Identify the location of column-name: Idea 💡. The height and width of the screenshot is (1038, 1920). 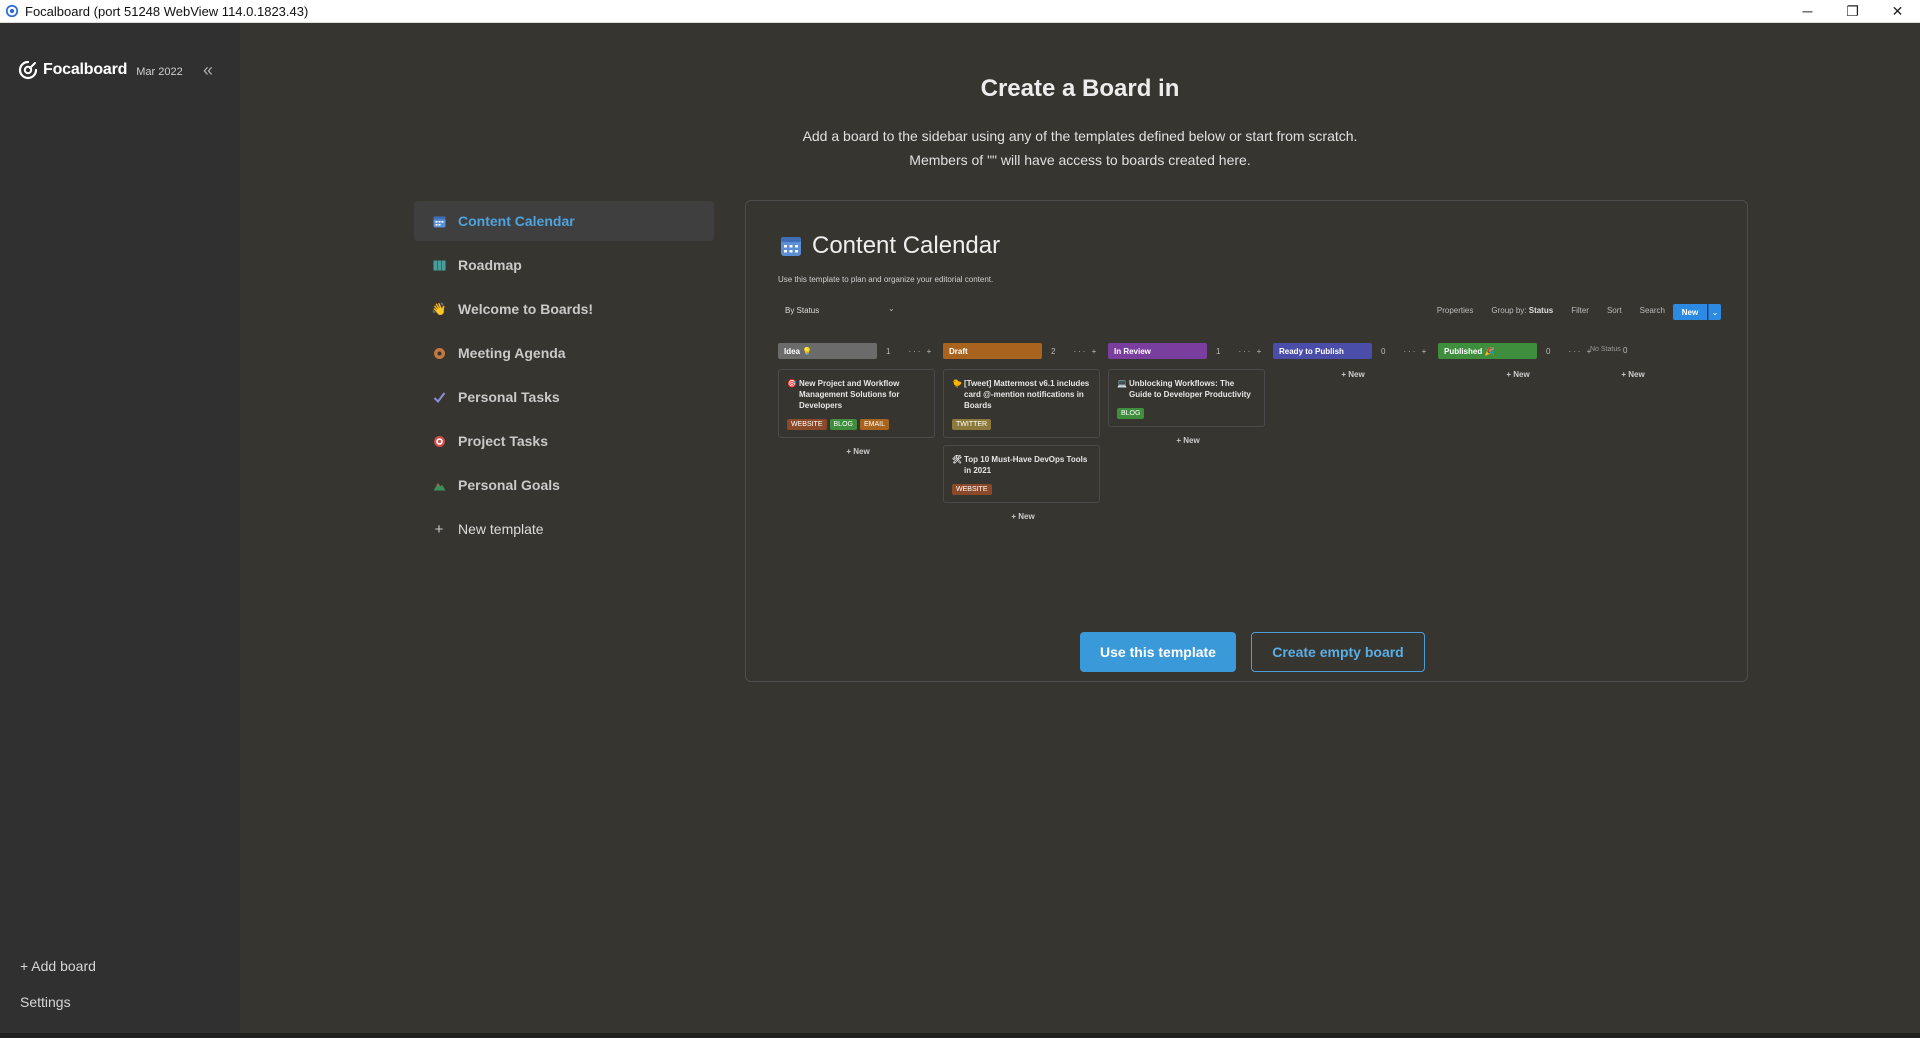
(827, 351).